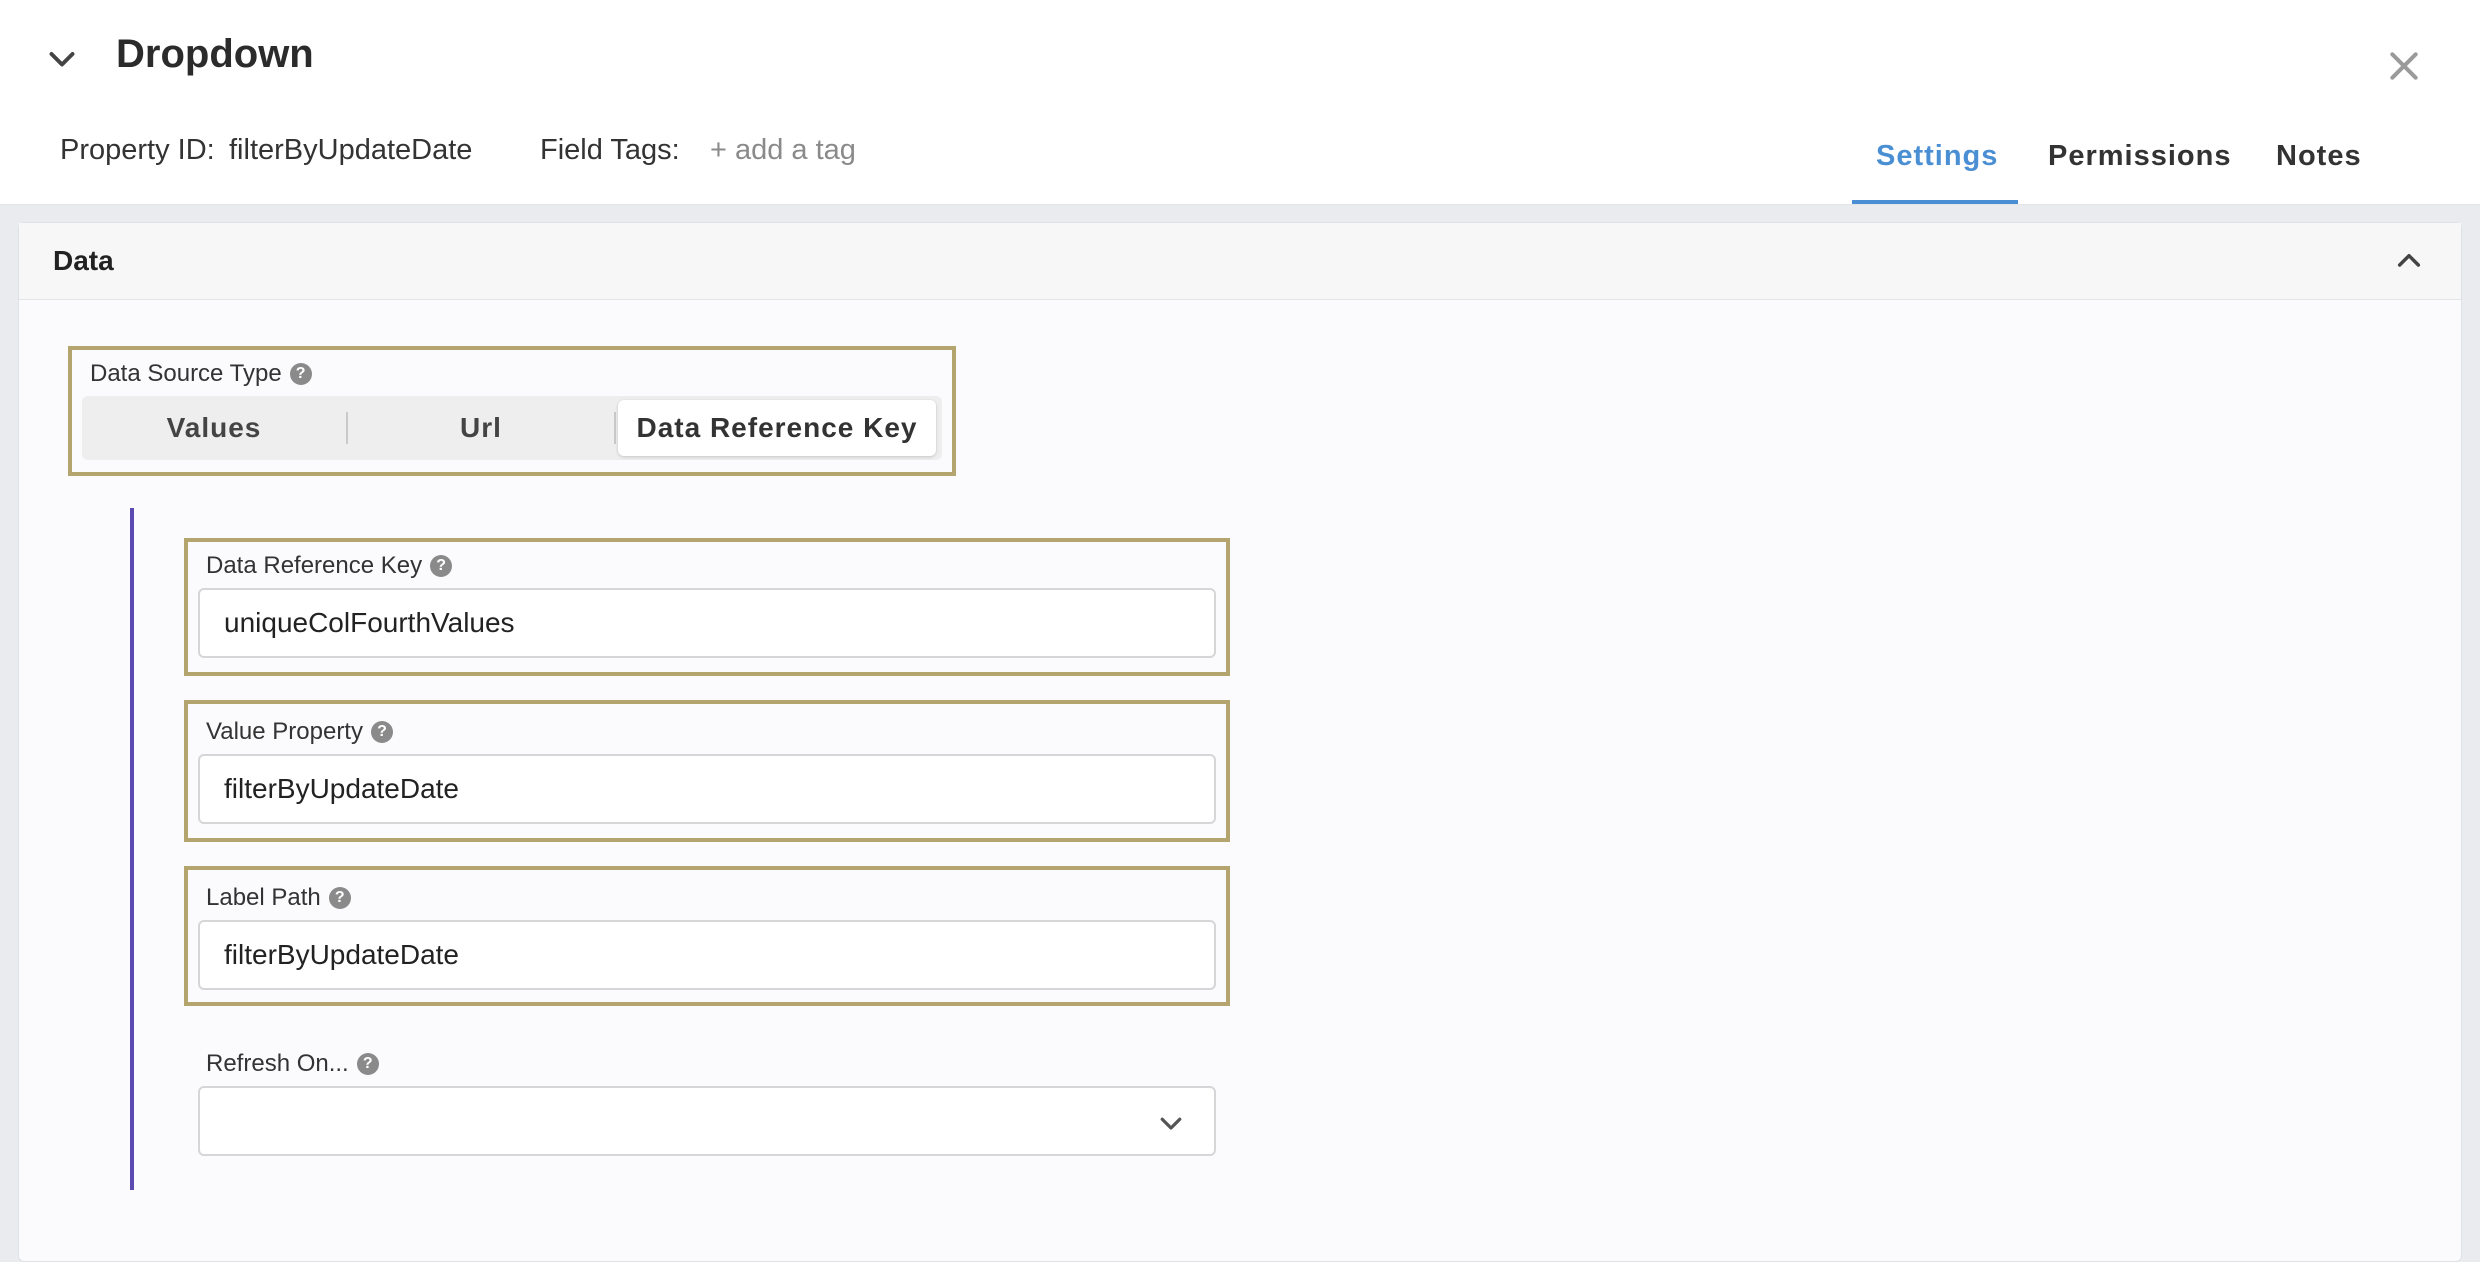 The image size is (2480, 1262). I want to click on nested-group-indicator, so click(132, 849).